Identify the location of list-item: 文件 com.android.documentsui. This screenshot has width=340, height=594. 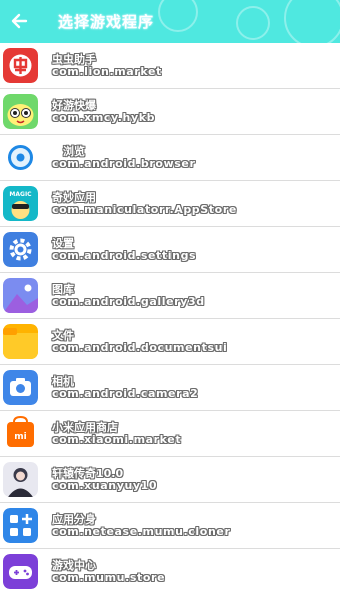
(170, 342).